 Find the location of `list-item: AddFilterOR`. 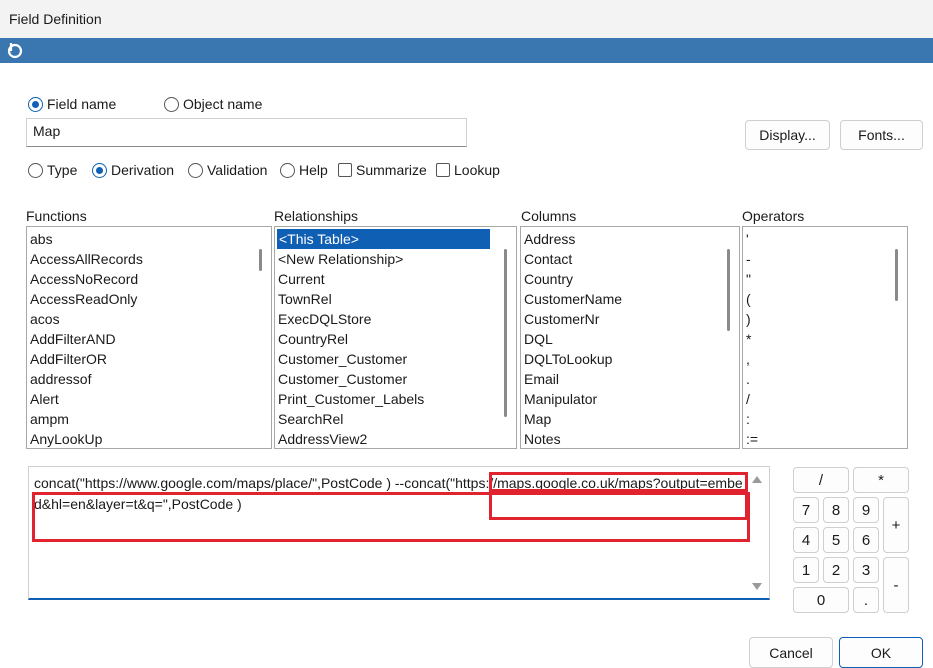

list-item: AddFilterOR is located at coordinates (149, 359).